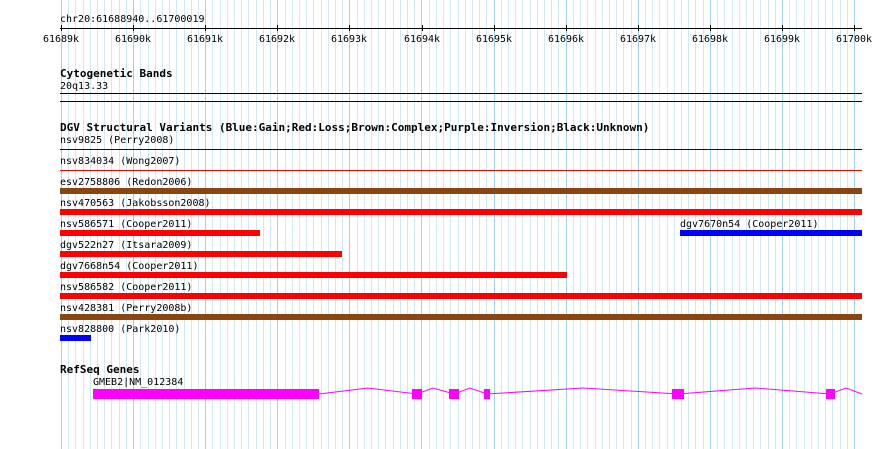 Image resolution: width=890 pixels, height=449 pixels. Describe the element at coordinates (638, 39) in the screenshot. I see `ruler-tick-label: 61697k` at that location.